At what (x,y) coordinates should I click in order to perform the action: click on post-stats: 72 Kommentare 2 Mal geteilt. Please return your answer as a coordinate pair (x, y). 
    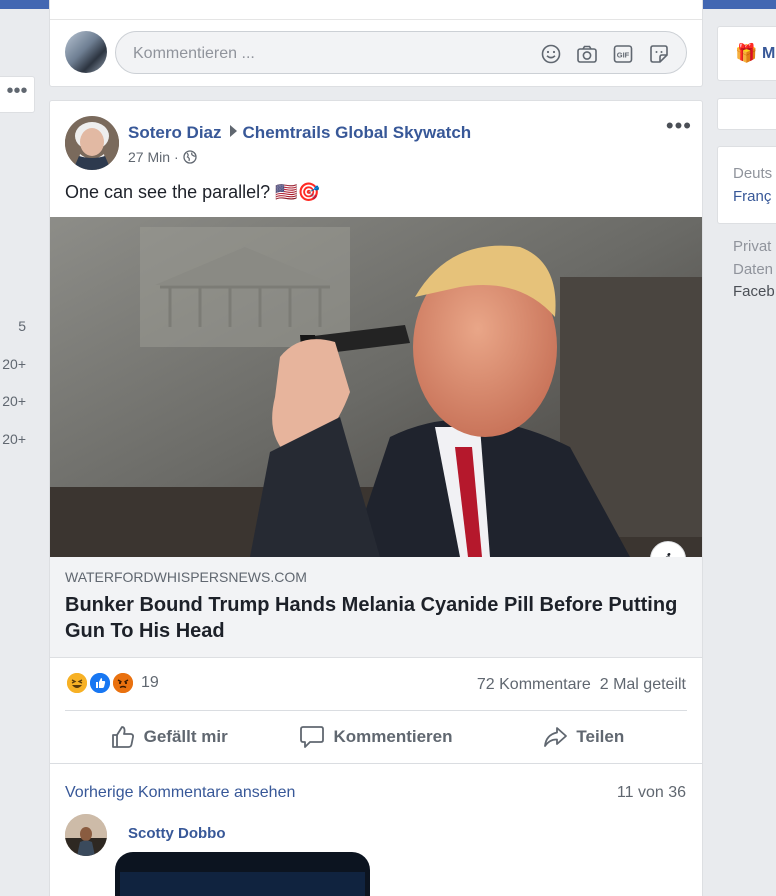
    Looking at the image, I should click on (581, 685).